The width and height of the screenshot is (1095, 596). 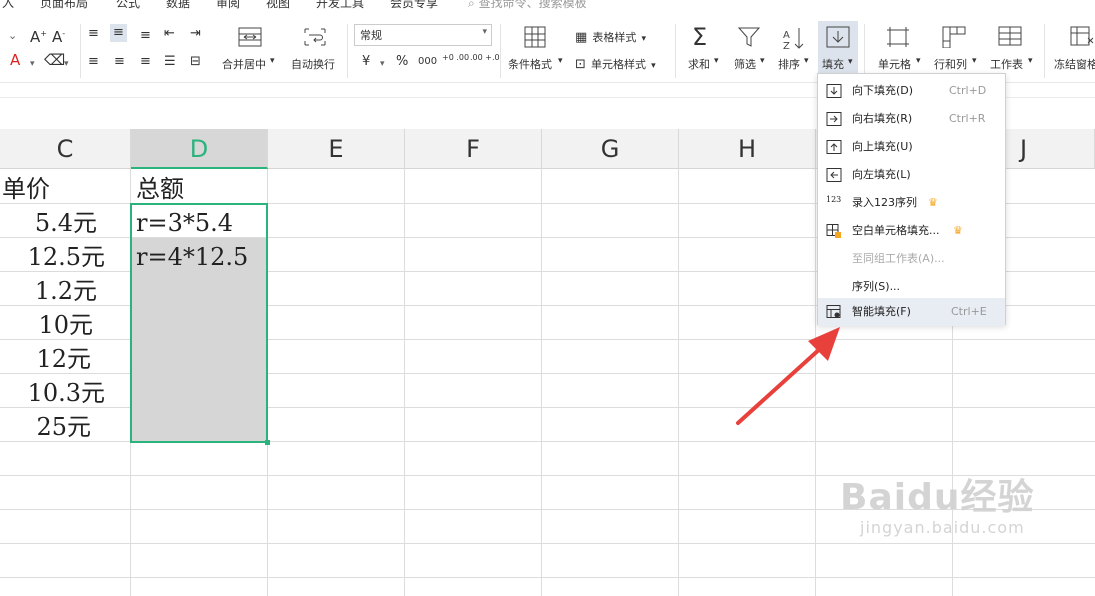 I want to click on freeze-panes-label: 冻结窗格, so click(x=1074, y=64).